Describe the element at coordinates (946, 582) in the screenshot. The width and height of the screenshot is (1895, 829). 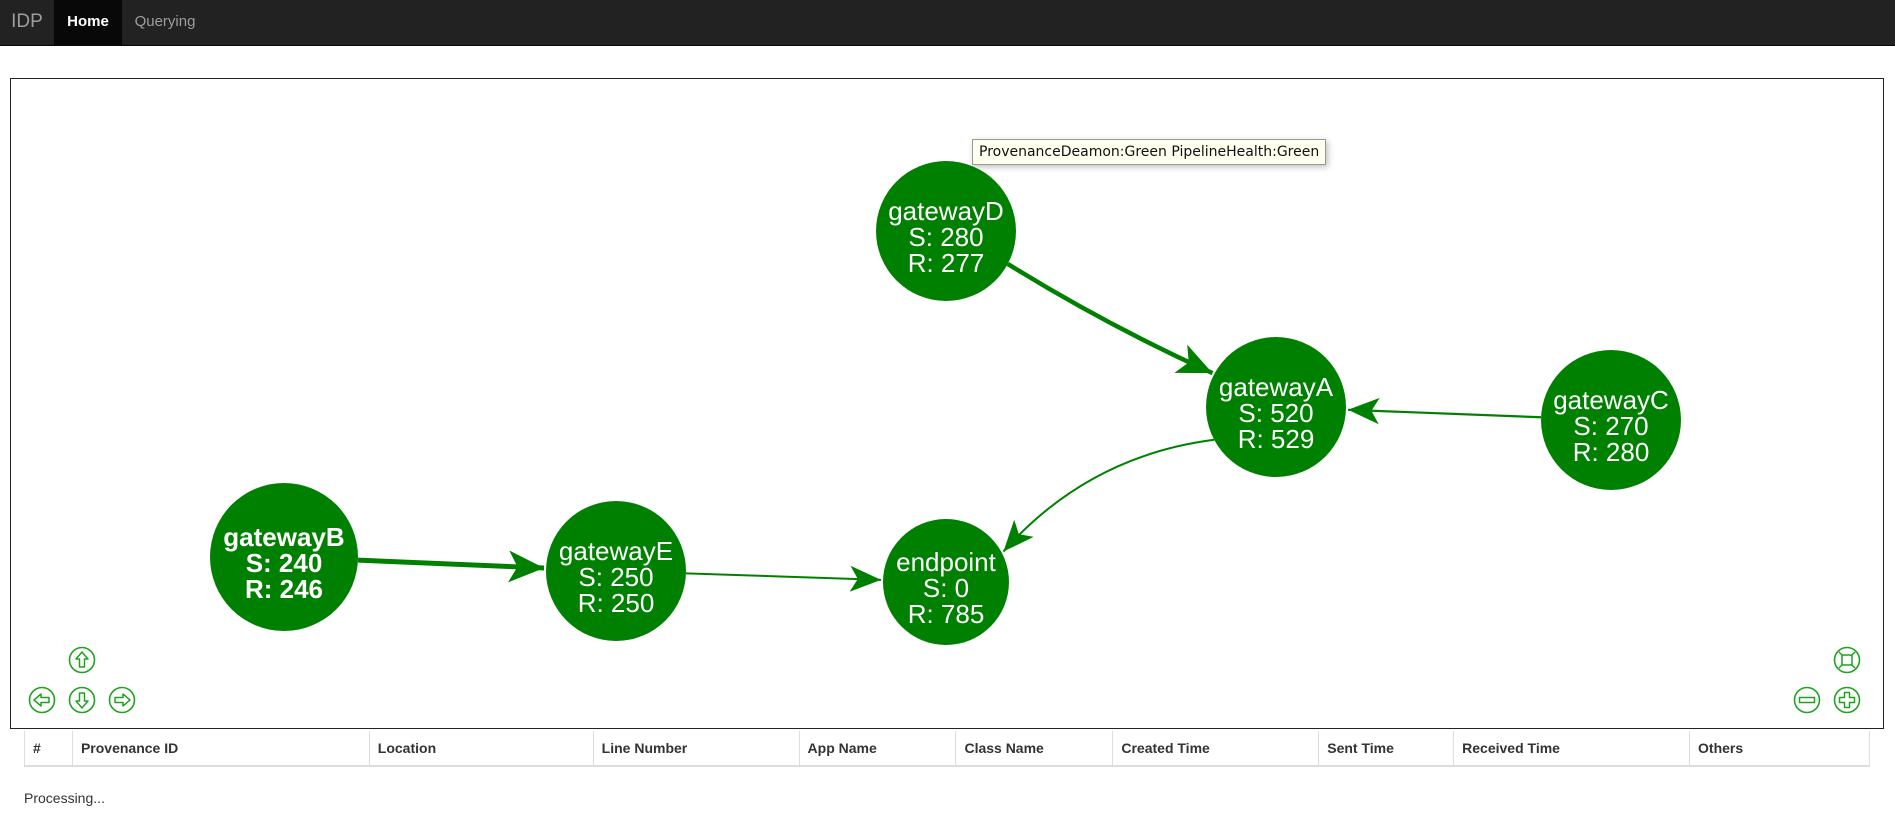
I see `node-endpoint: endpointS: 0R: 785` at that location.